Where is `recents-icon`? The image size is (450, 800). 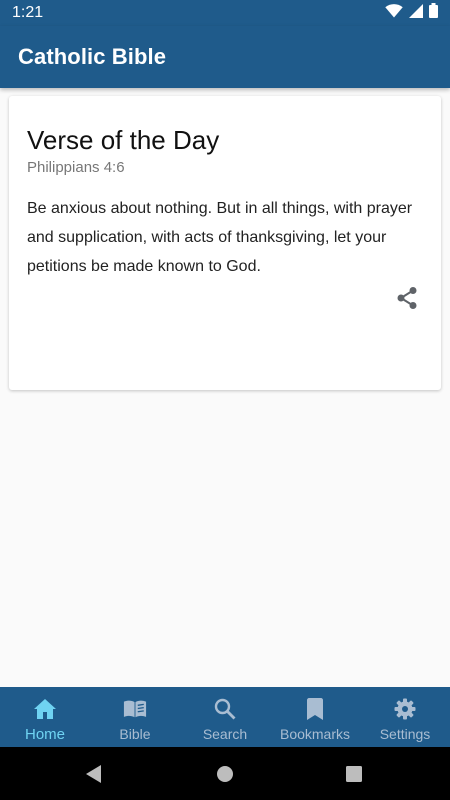 recents-icon is located at coordinates (354, 776).